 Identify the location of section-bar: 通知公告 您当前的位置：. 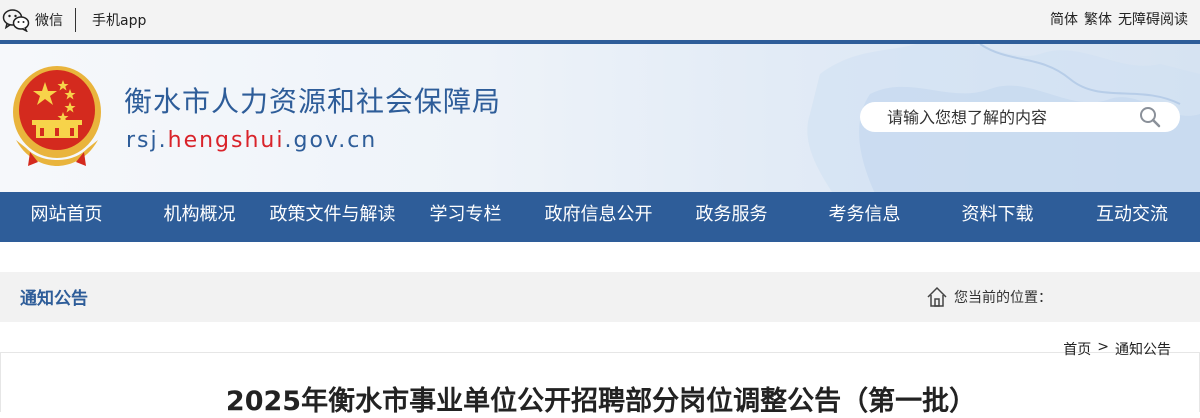
(600, 297).